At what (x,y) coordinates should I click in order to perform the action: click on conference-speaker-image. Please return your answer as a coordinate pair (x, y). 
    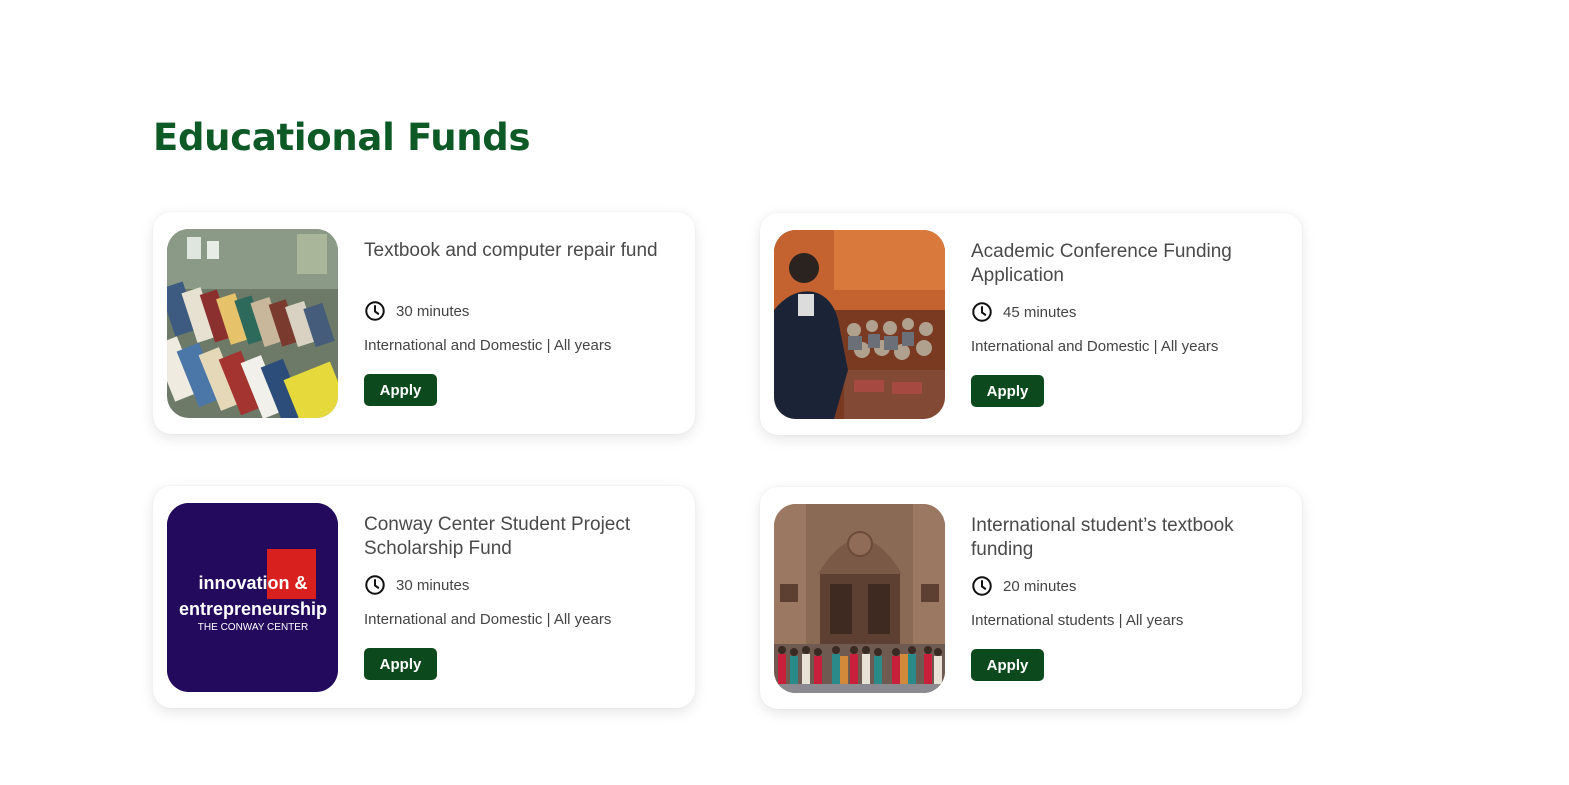
    Looking at the image, I should click on (859, 324).